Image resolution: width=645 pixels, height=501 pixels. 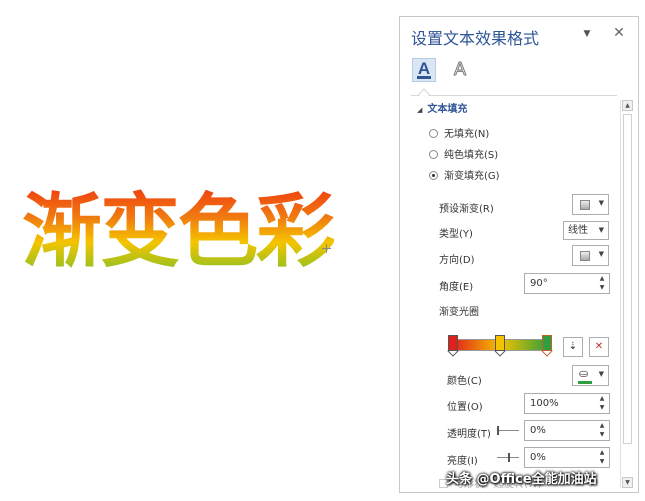 I want to click on pane-scrollbar: ▲ ▼, so click(x=626, y=294).